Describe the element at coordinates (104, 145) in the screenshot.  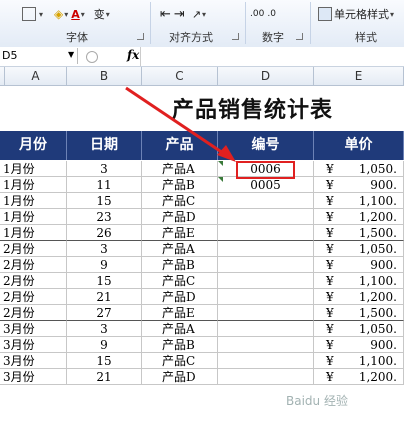
I see `header-date: 日期` at that location.